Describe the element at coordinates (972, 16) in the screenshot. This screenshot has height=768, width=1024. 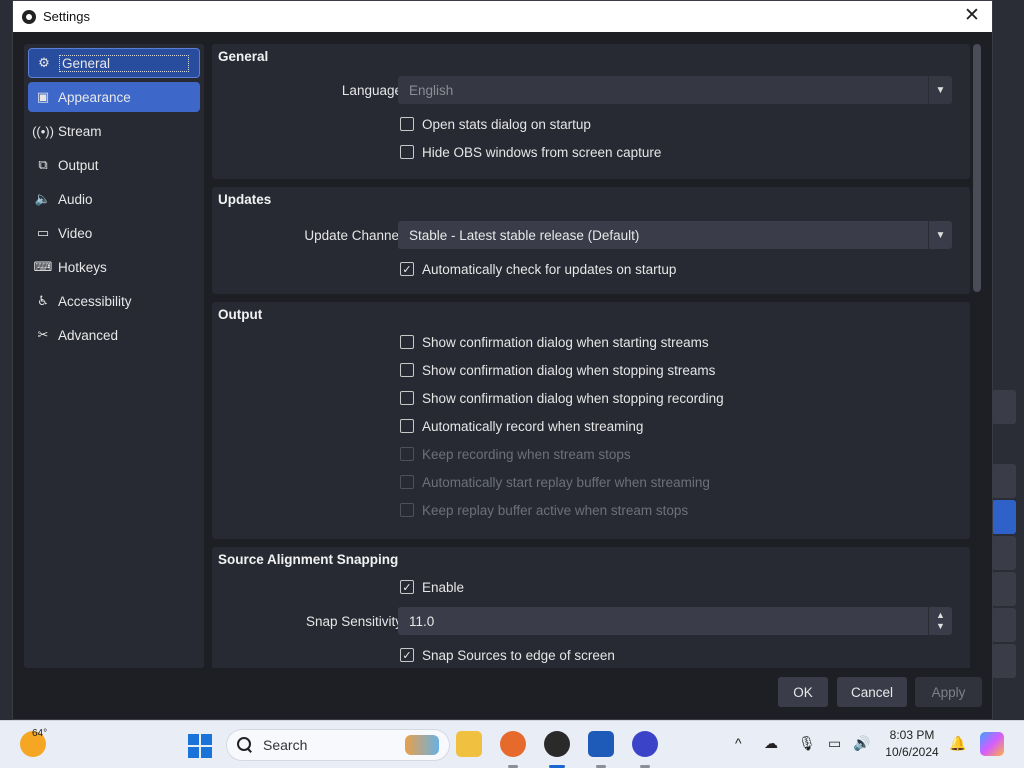
I see `close-icon: ✕` at that location.